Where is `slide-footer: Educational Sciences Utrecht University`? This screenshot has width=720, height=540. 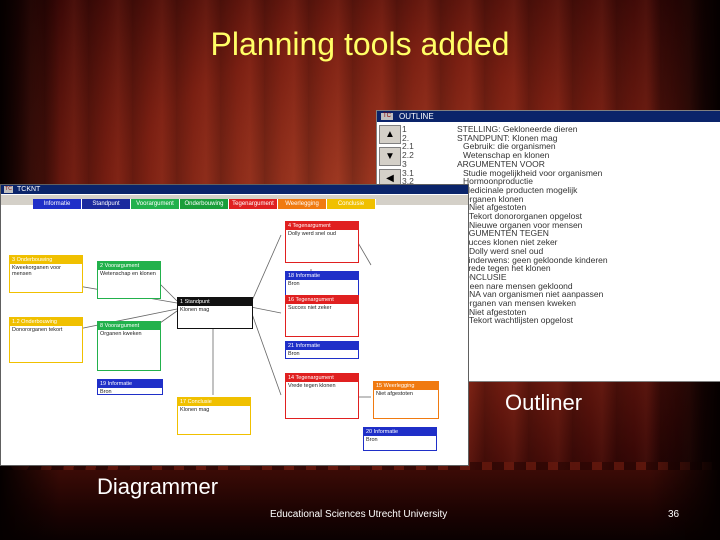 slide-footer: Educational Sciences Utrecht University is located at coordinates (359, 514).